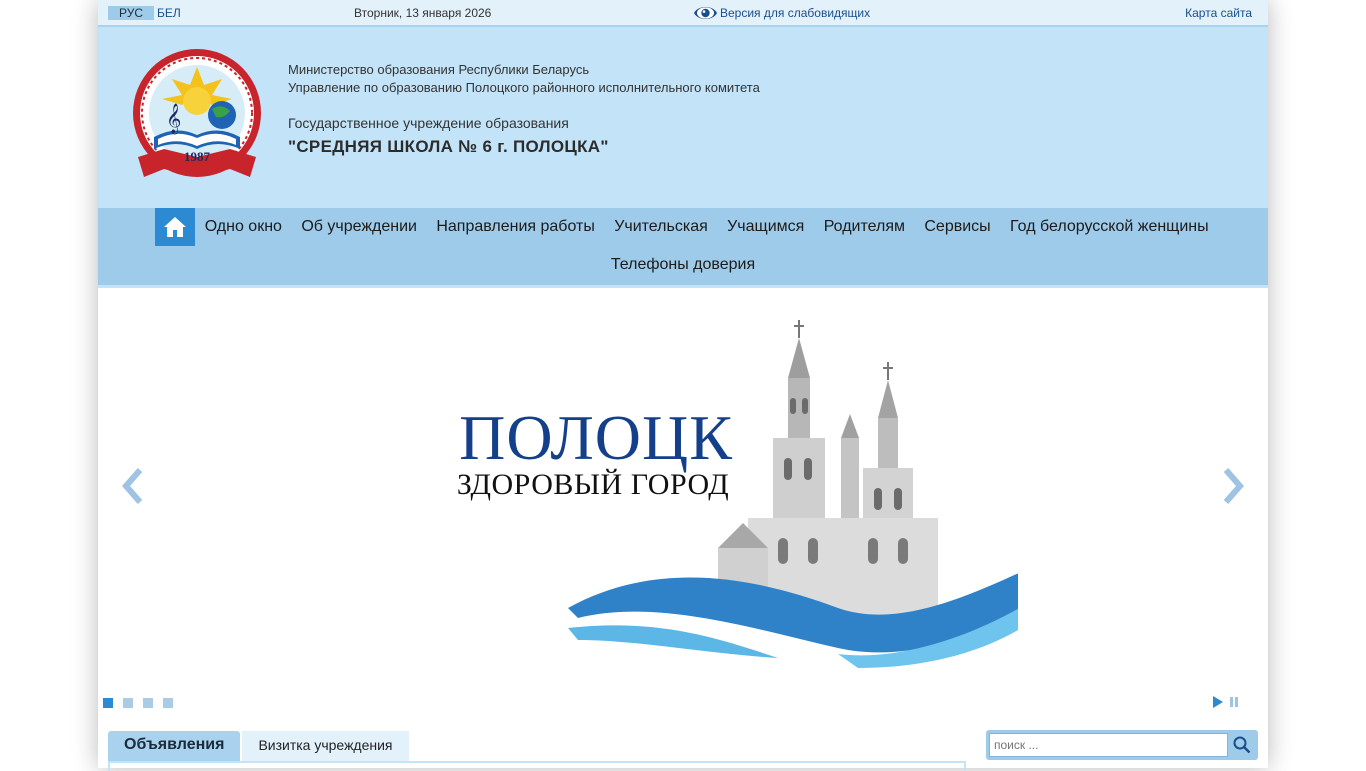 This screenshot has width=1366, height=771. Describe the element at coordinates (537, 766) in the screenshot. I see `tab-panel` at that location.